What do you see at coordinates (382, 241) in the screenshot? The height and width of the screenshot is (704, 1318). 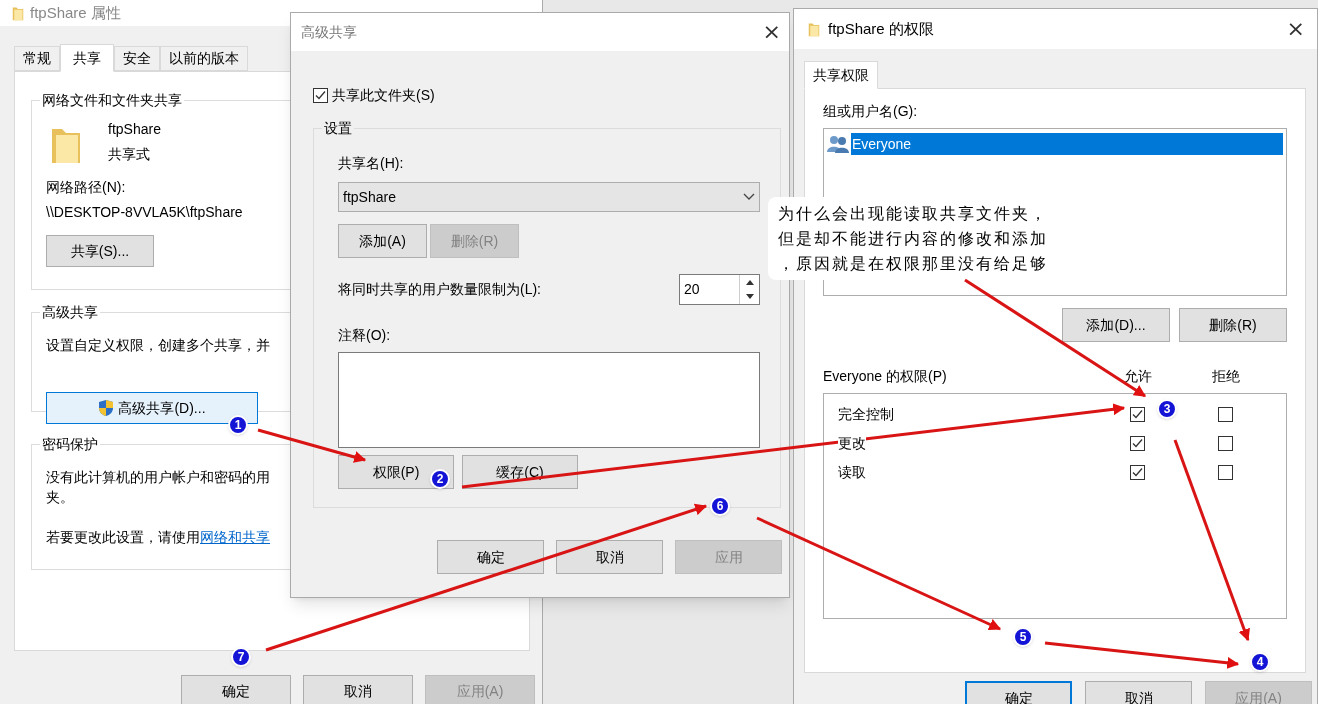 I see `dialog-button: 添加(A)` at bounding box center [382, 241].